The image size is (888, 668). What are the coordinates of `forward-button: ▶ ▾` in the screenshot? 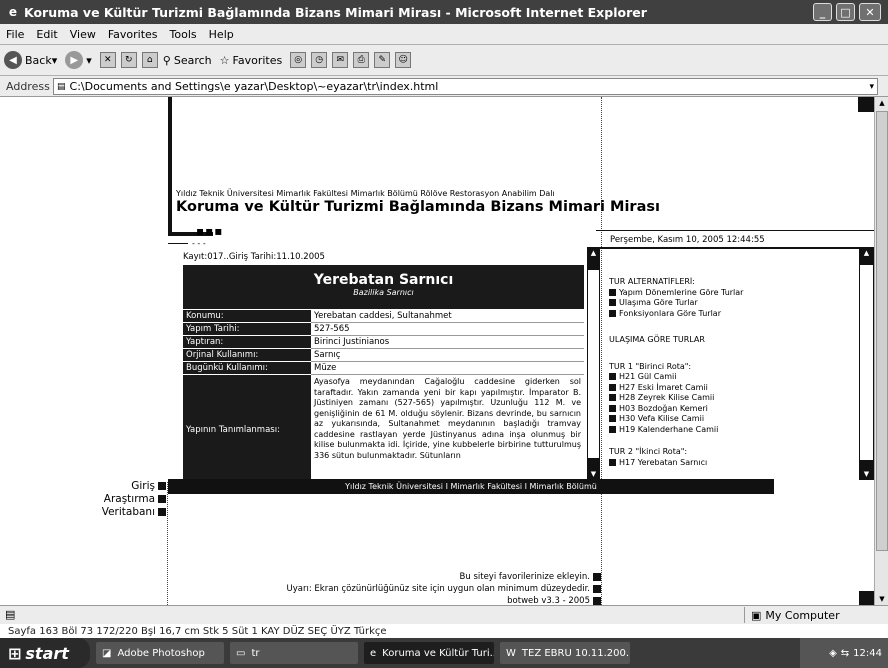 It's located at (78, 60).